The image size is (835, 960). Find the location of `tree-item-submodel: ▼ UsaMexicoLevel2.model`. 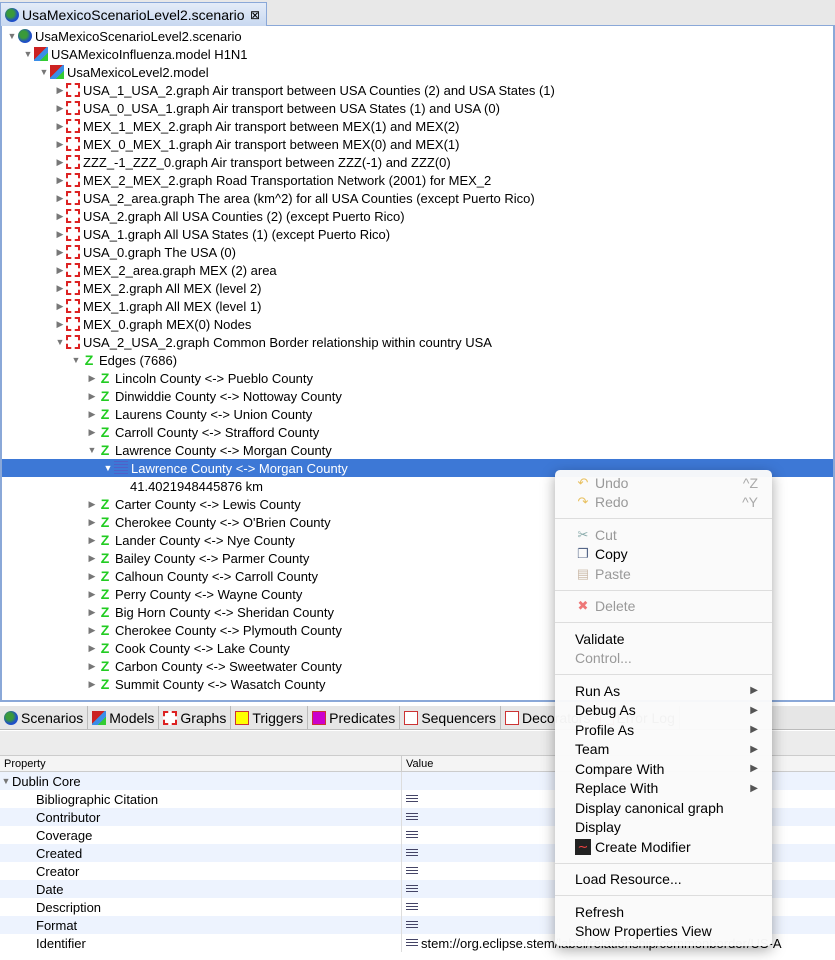

tree-item-submodel: ▼ UsaMexicoLevel2.model is located at coordinates (123, 72).